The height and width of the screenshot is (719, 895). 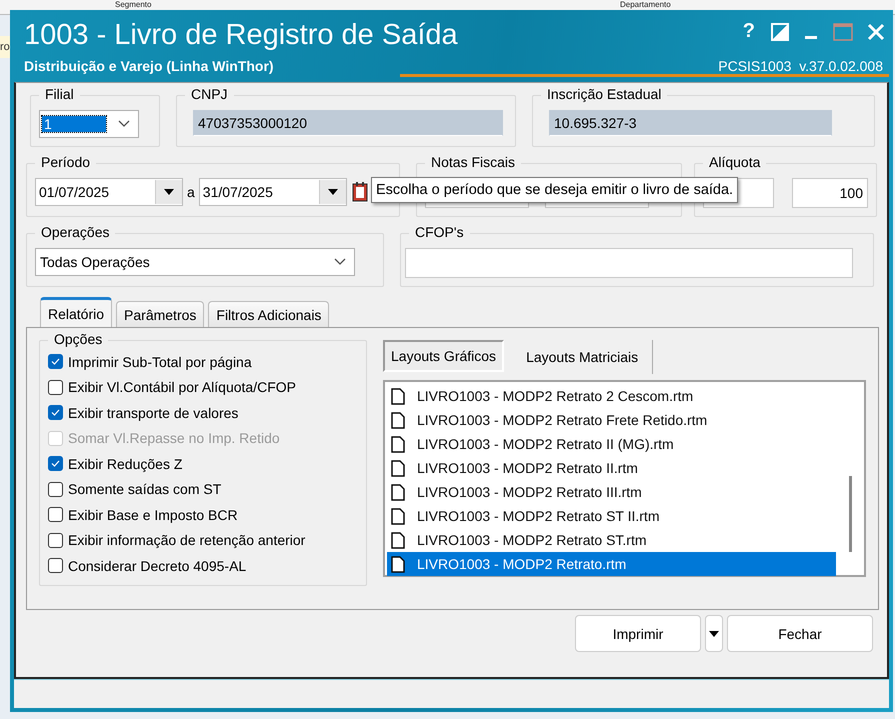 What do you see at coordinates (109, 192) in the screenshot?
I see `start-date-field: 01/07/2025` at bounding box center [109, 192].